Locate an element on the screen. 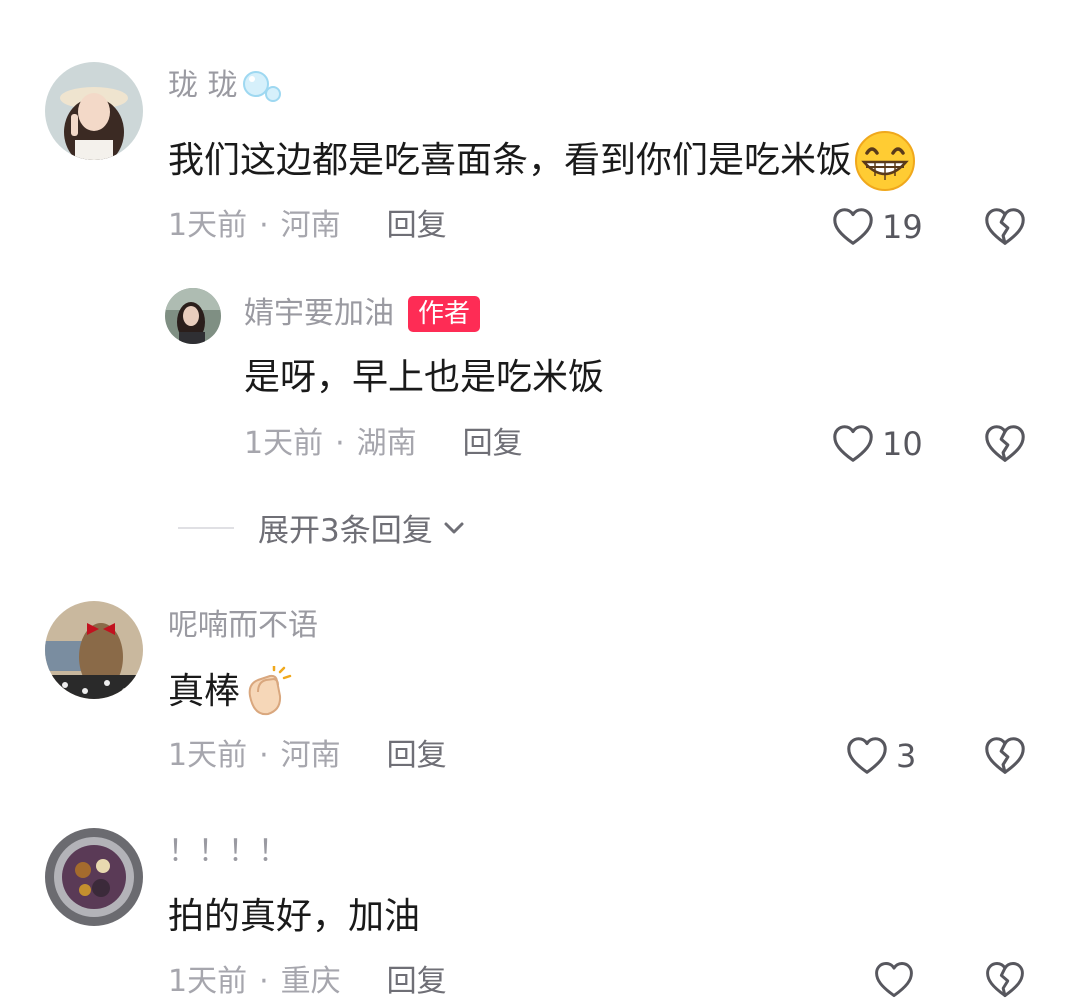  grin-emoji-icon is located at coordinates (885, 161).